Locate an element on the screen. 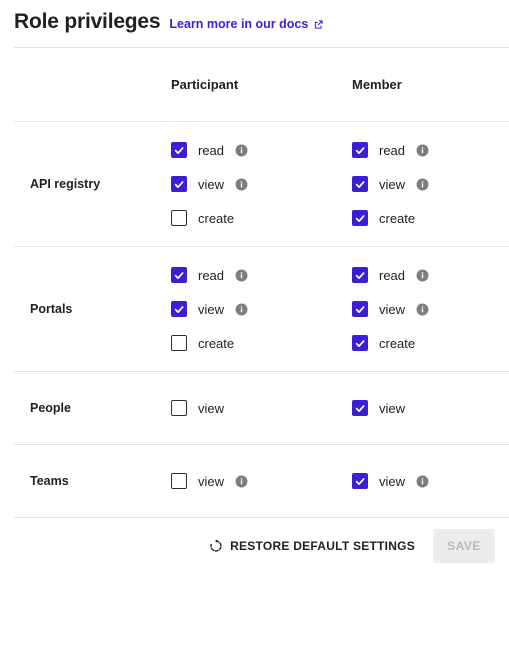  table-row: People view view is located at coordinates (254, 408).